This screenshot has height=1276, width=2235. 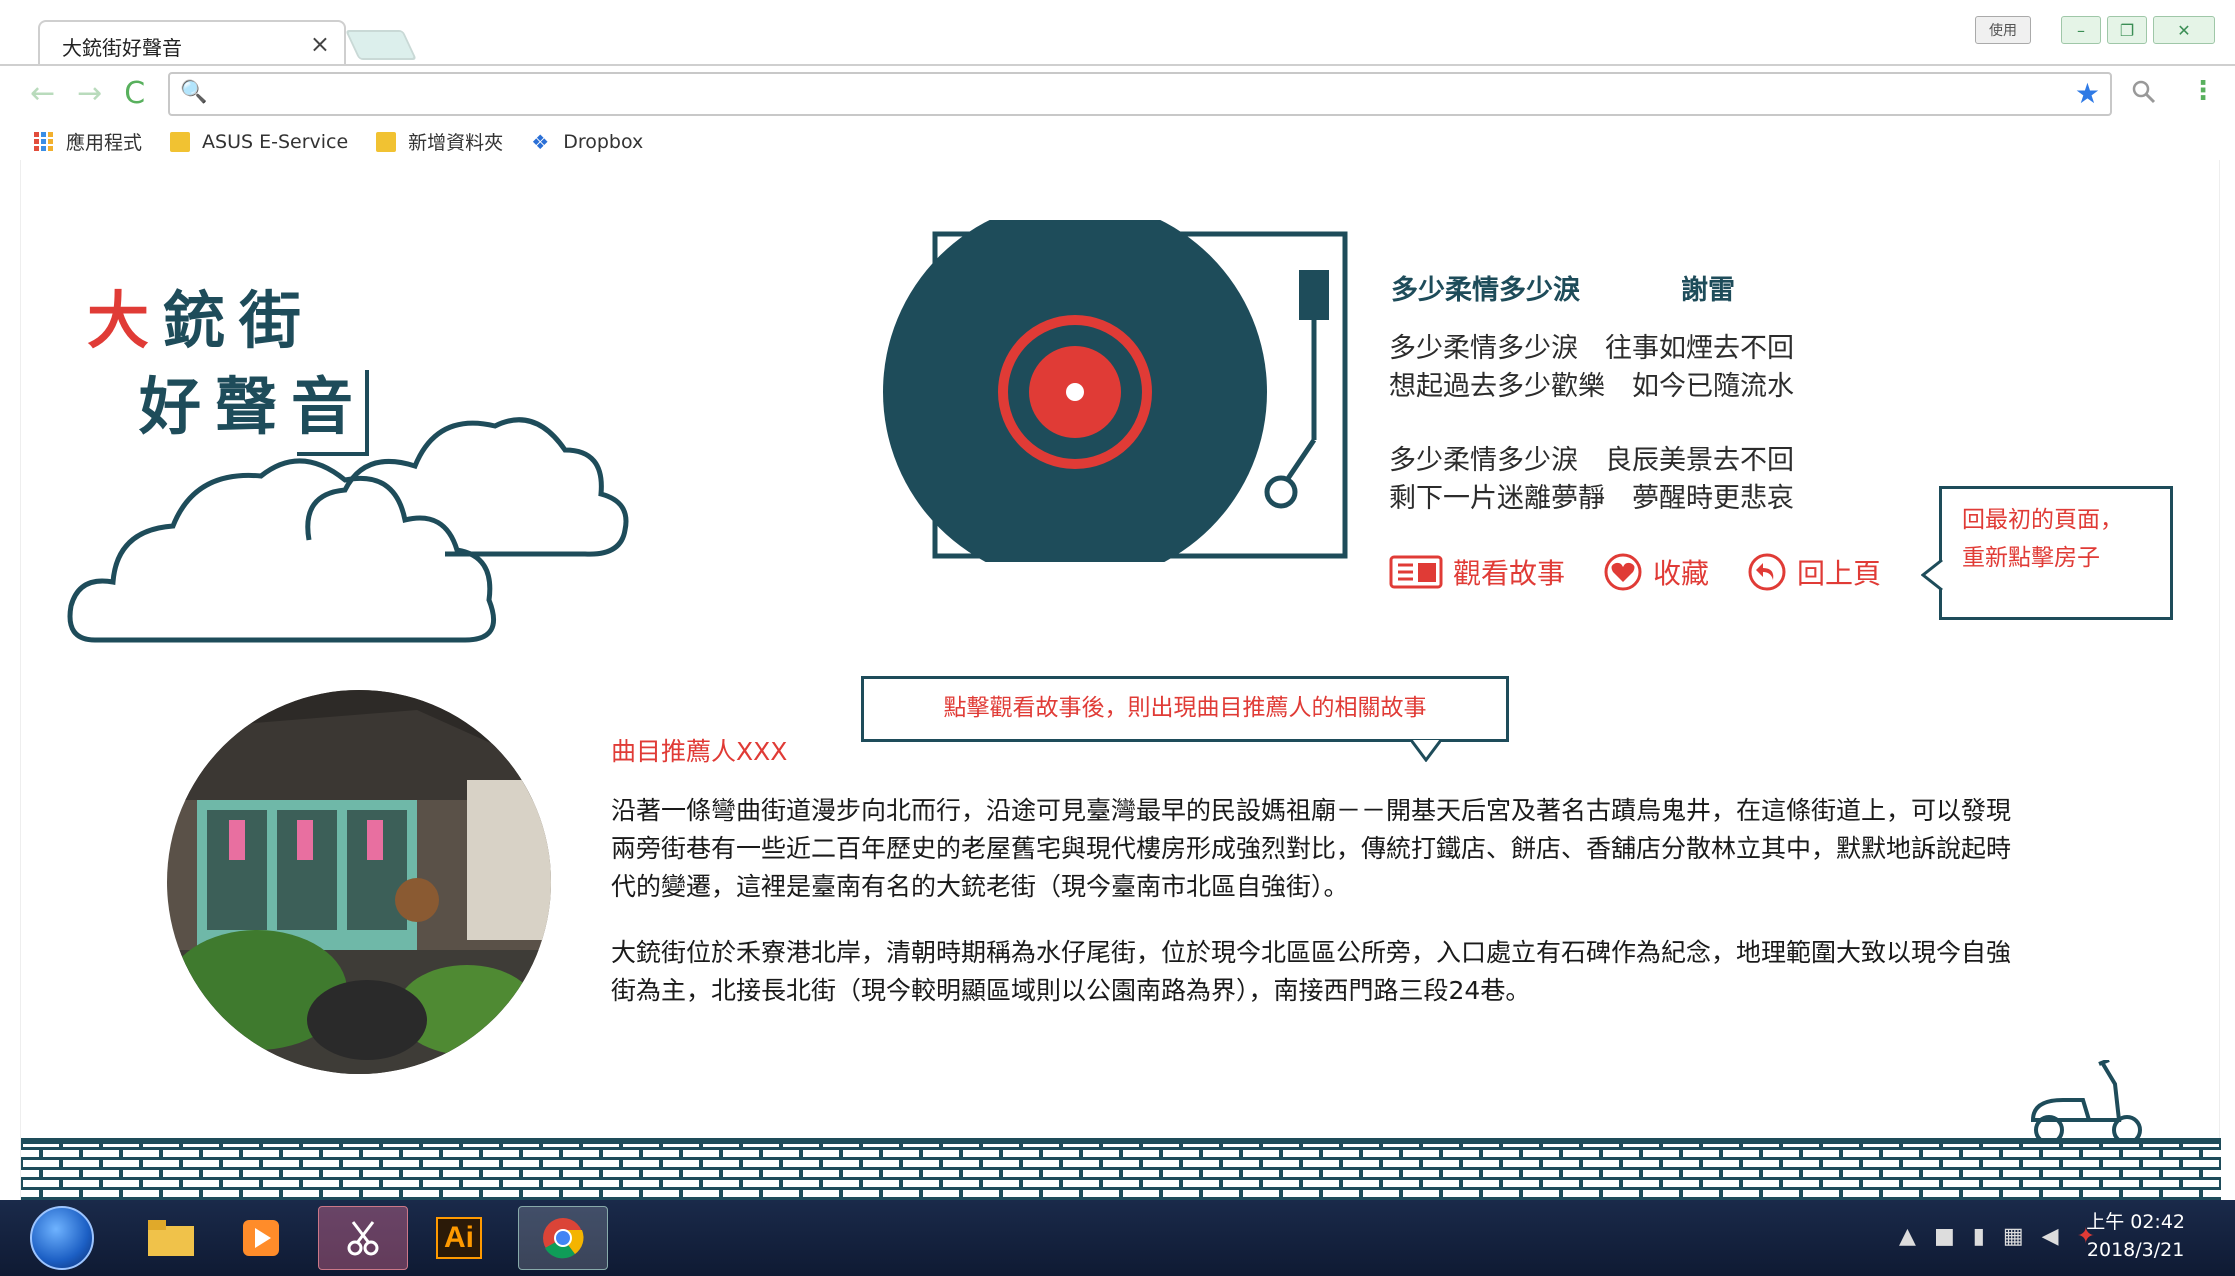 I want to click on system-clock: 上午 02:42 2018/3/21, so click(x=2135, y=1236).